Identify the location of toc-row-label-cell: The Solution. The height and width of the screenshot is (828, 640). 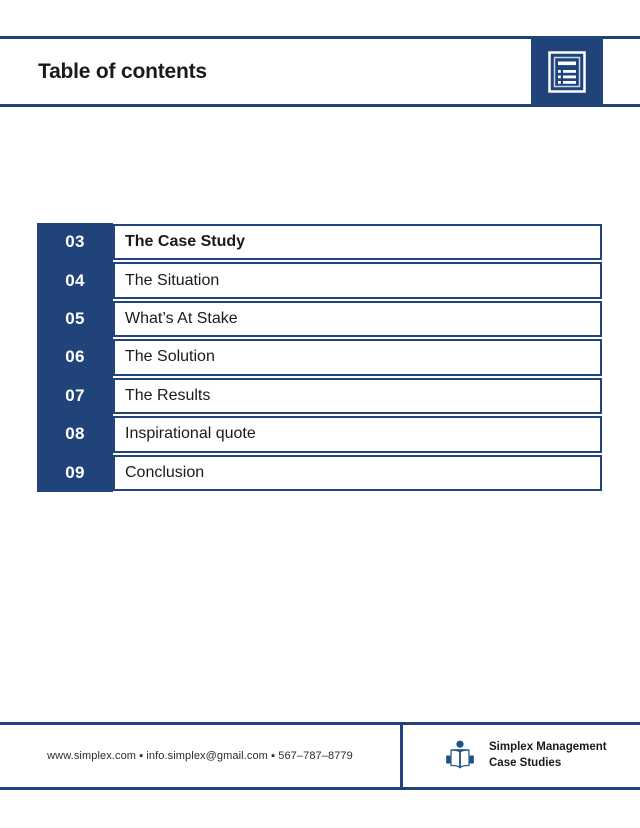
(357, 357).